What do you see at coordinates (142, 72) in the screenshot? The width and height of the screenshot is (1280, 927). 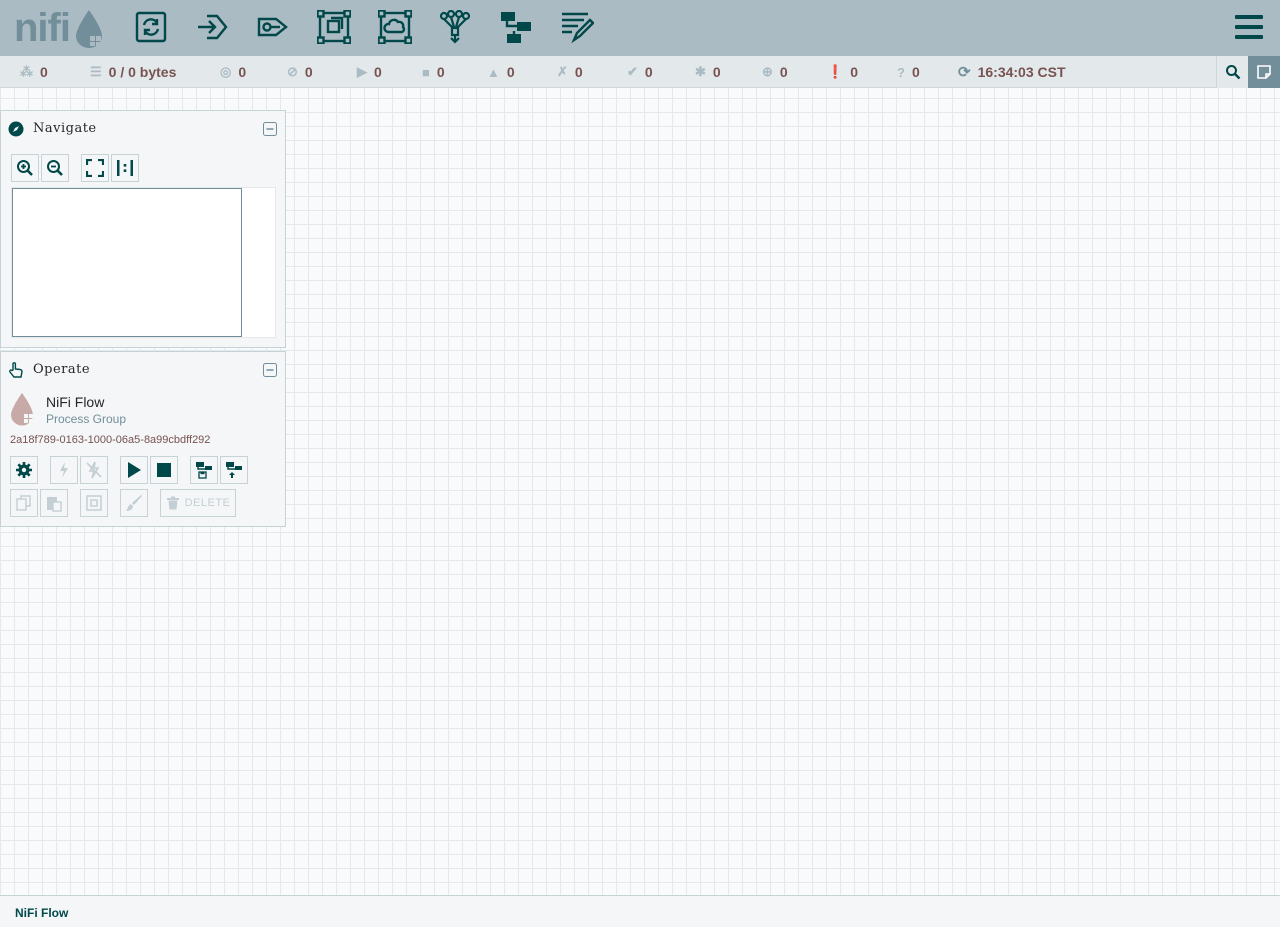 I see `queued-value: 0 / 0 bytes` at bounding box center [142, 72].